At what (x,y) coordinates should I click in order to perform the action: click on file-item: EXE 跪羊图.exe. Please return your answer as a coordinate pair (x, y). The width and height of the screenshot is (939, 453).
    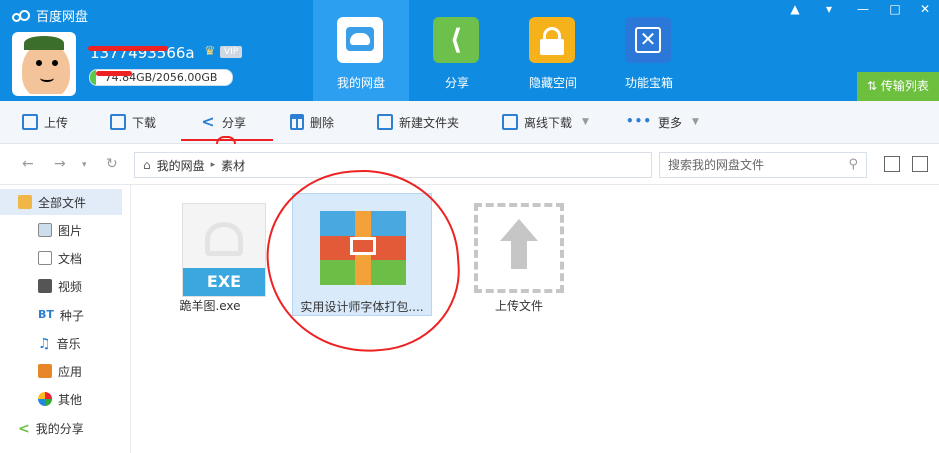
    Looking at the image, I should click on (210, 250).